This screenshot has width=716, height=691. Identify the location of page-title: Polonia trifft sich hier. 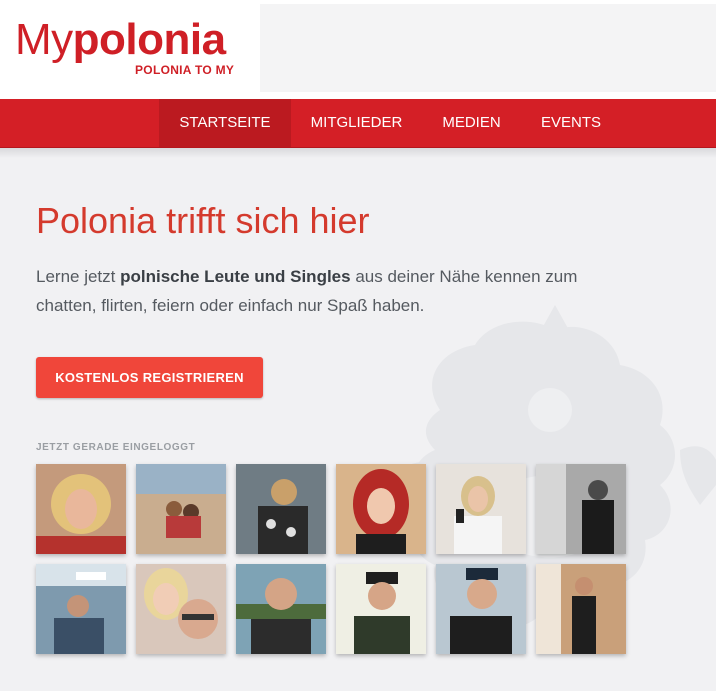
(203, 220).